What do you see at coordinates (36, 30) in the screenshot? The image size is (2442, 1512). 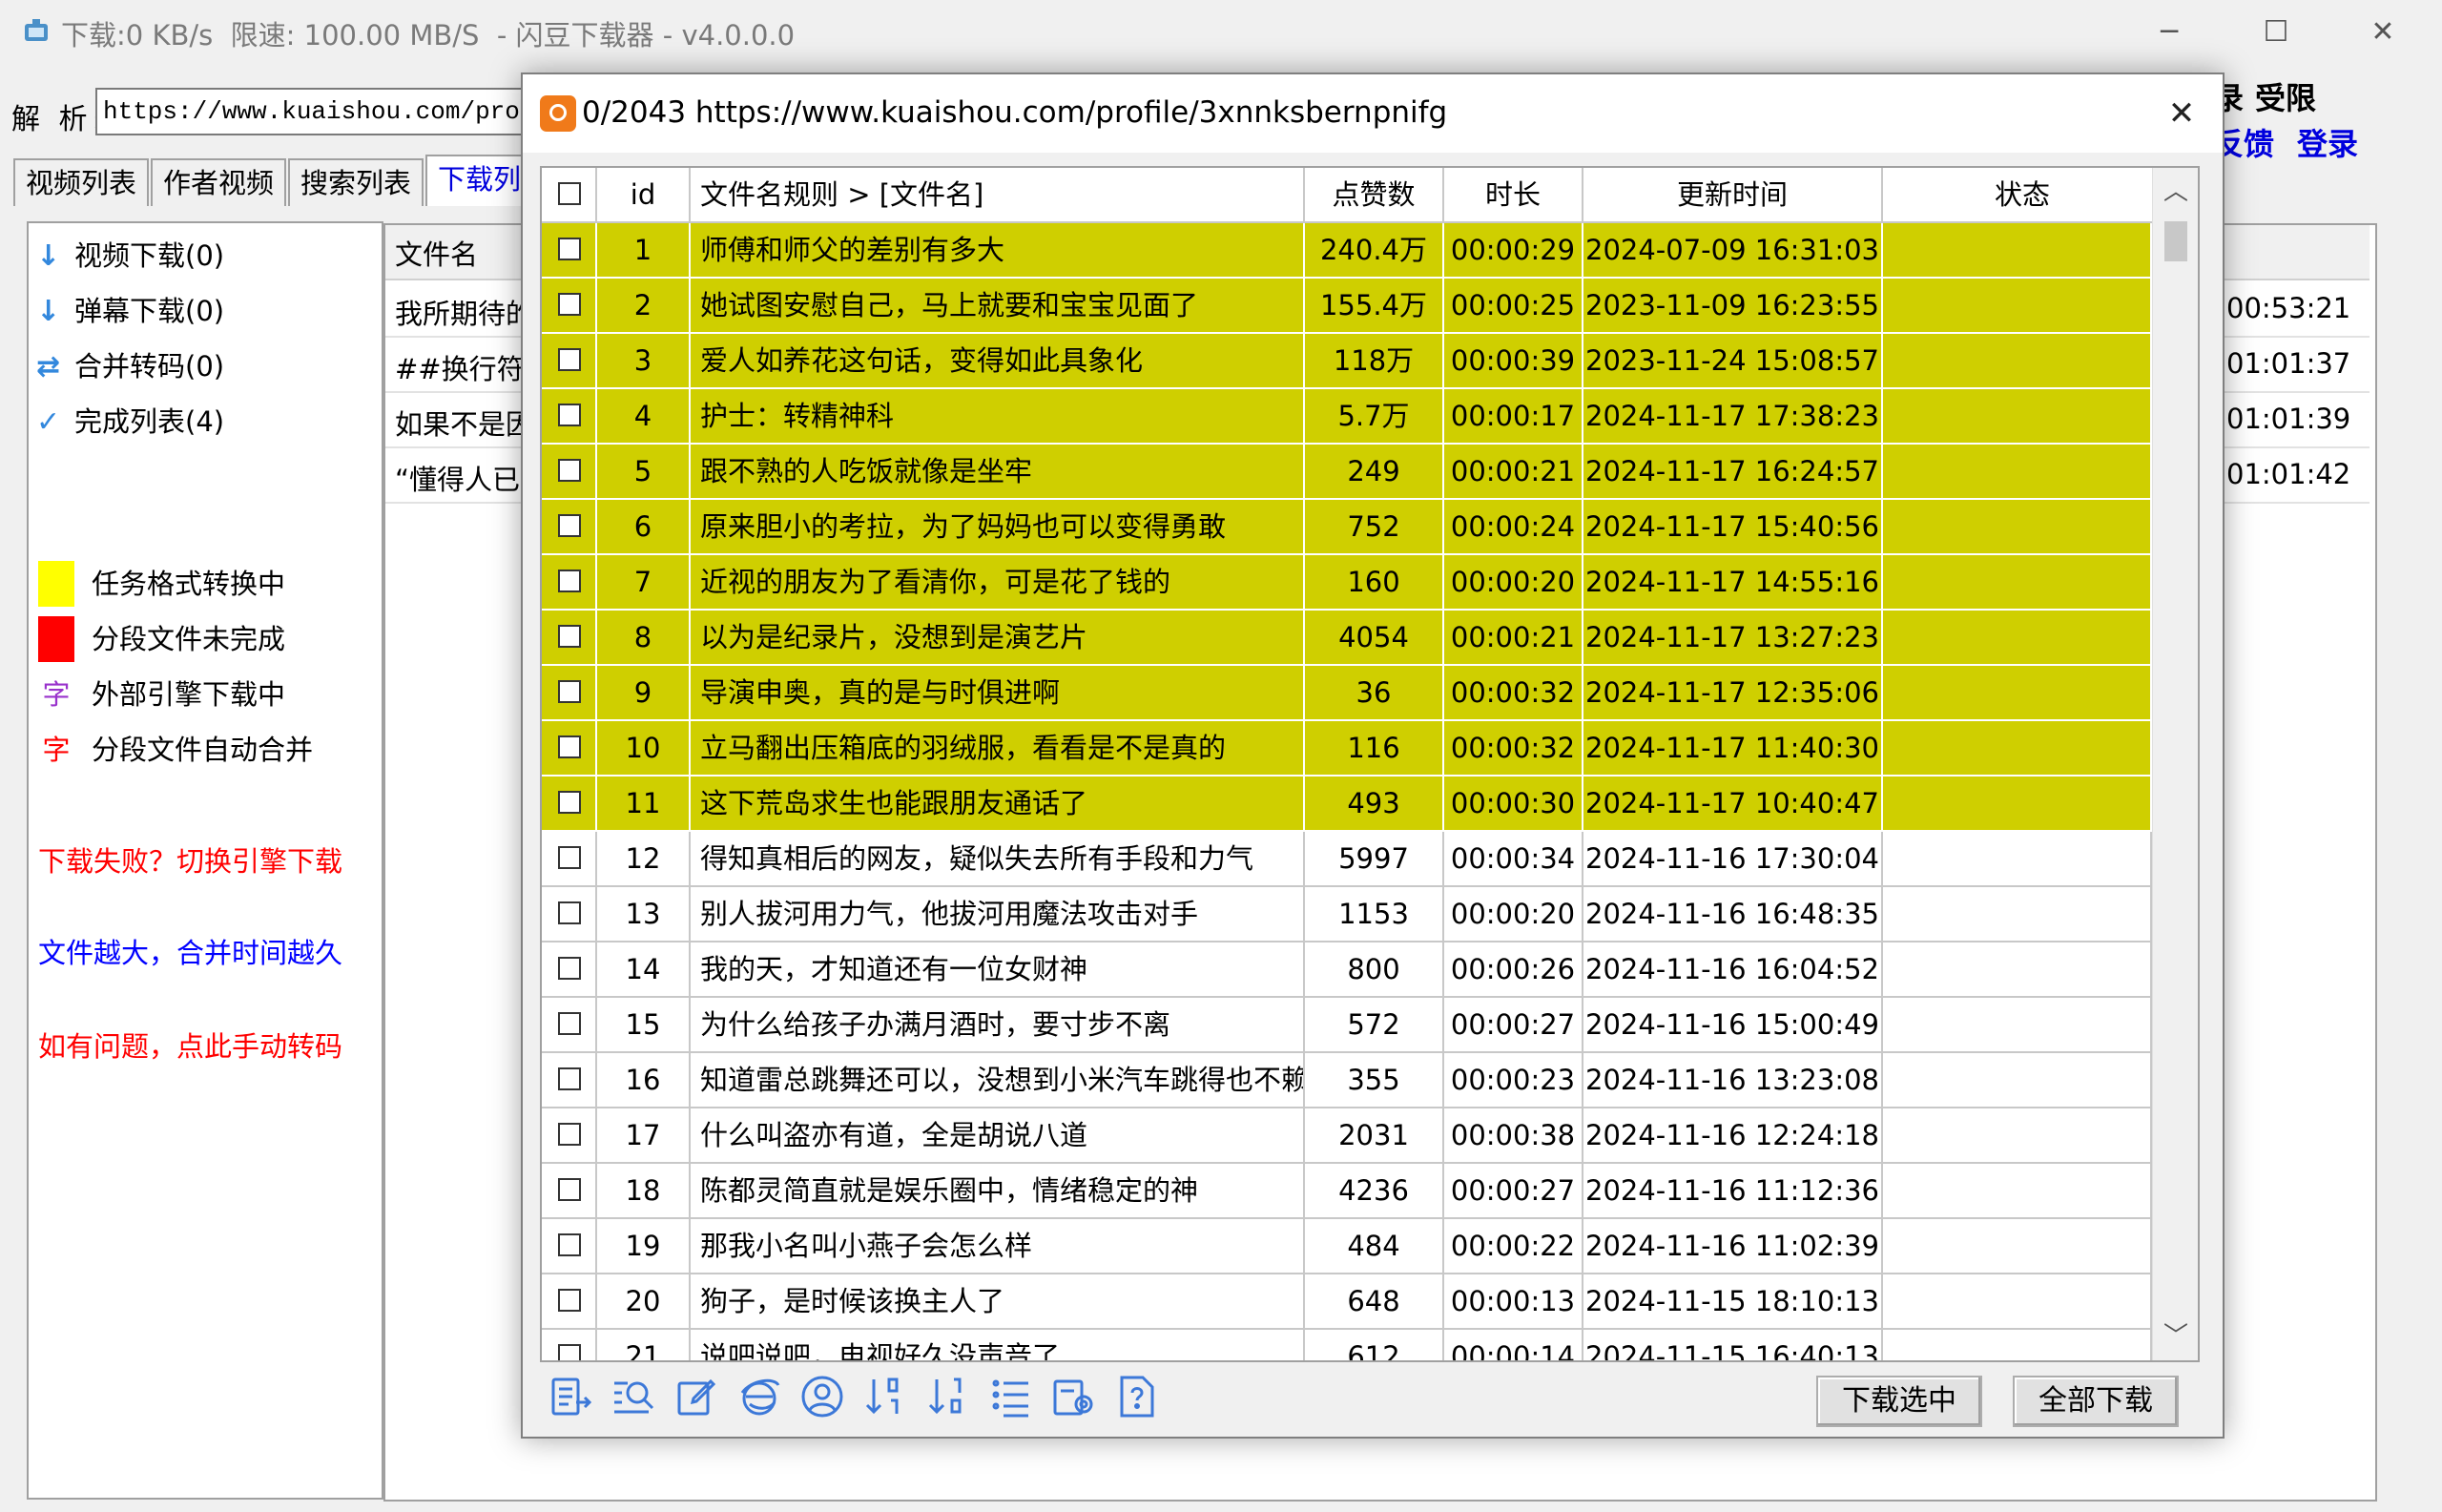 I see `app-icon` at bounding box center [36, 30].